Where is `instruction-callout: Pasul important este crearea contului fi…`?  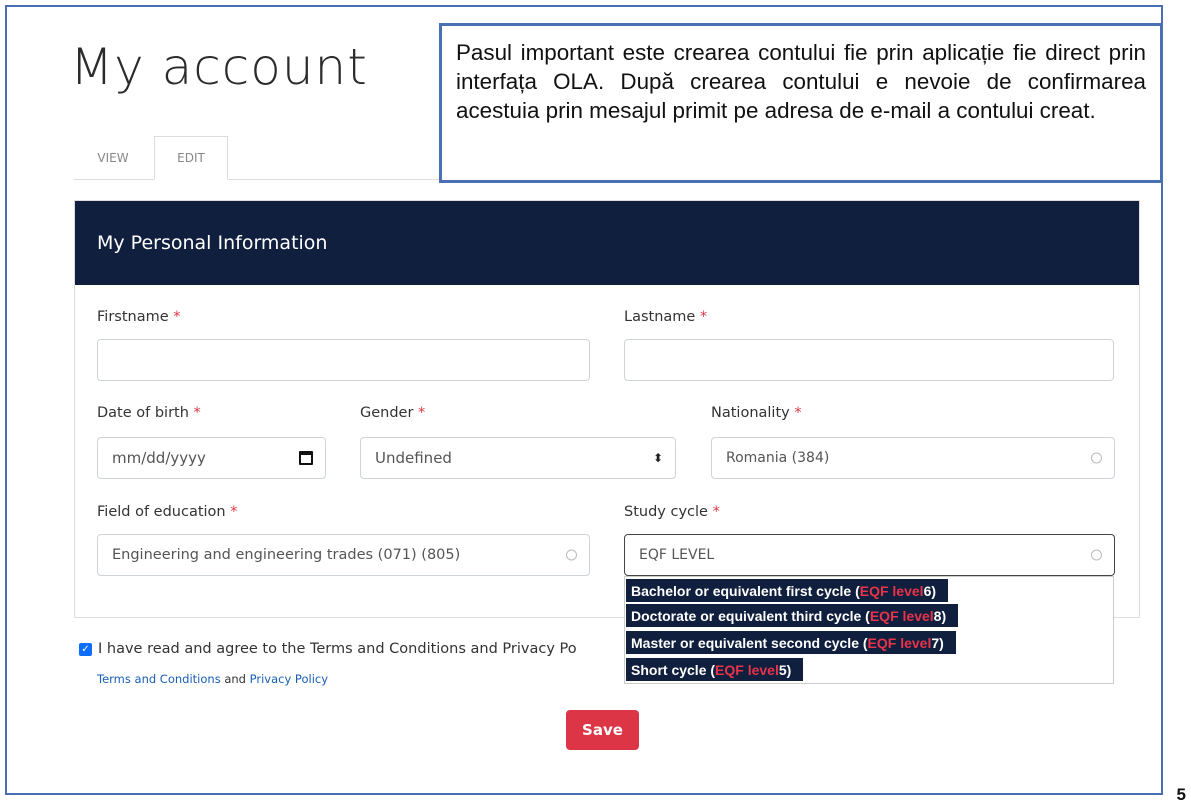 instruction-callout: Pasul important este crearea contului fi… is located at coordinates (801, 103).